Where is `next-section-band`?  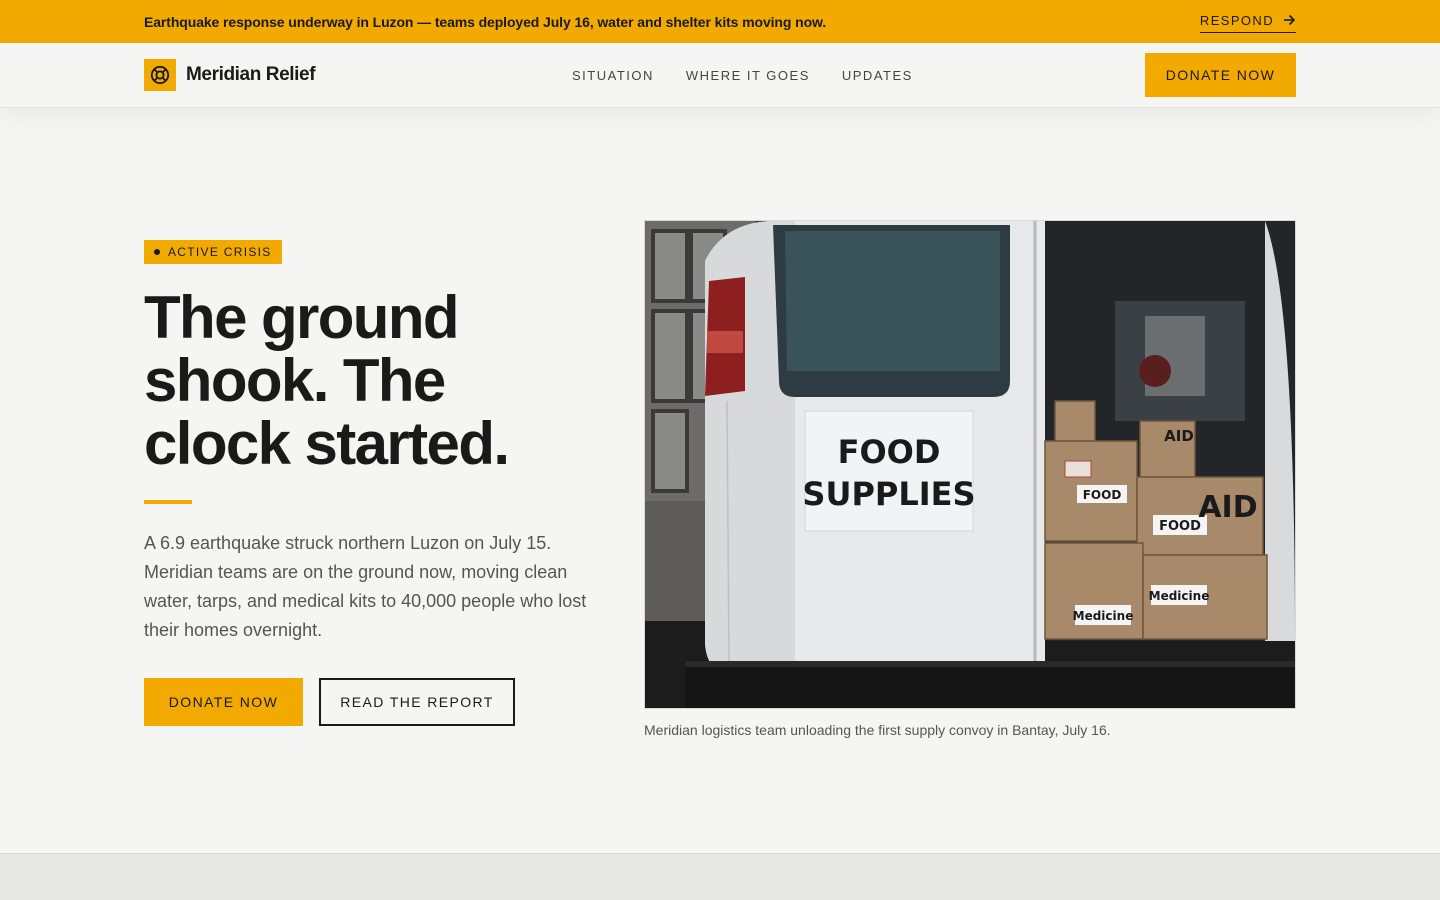
next-section-band is located at coordinates (720, 876).